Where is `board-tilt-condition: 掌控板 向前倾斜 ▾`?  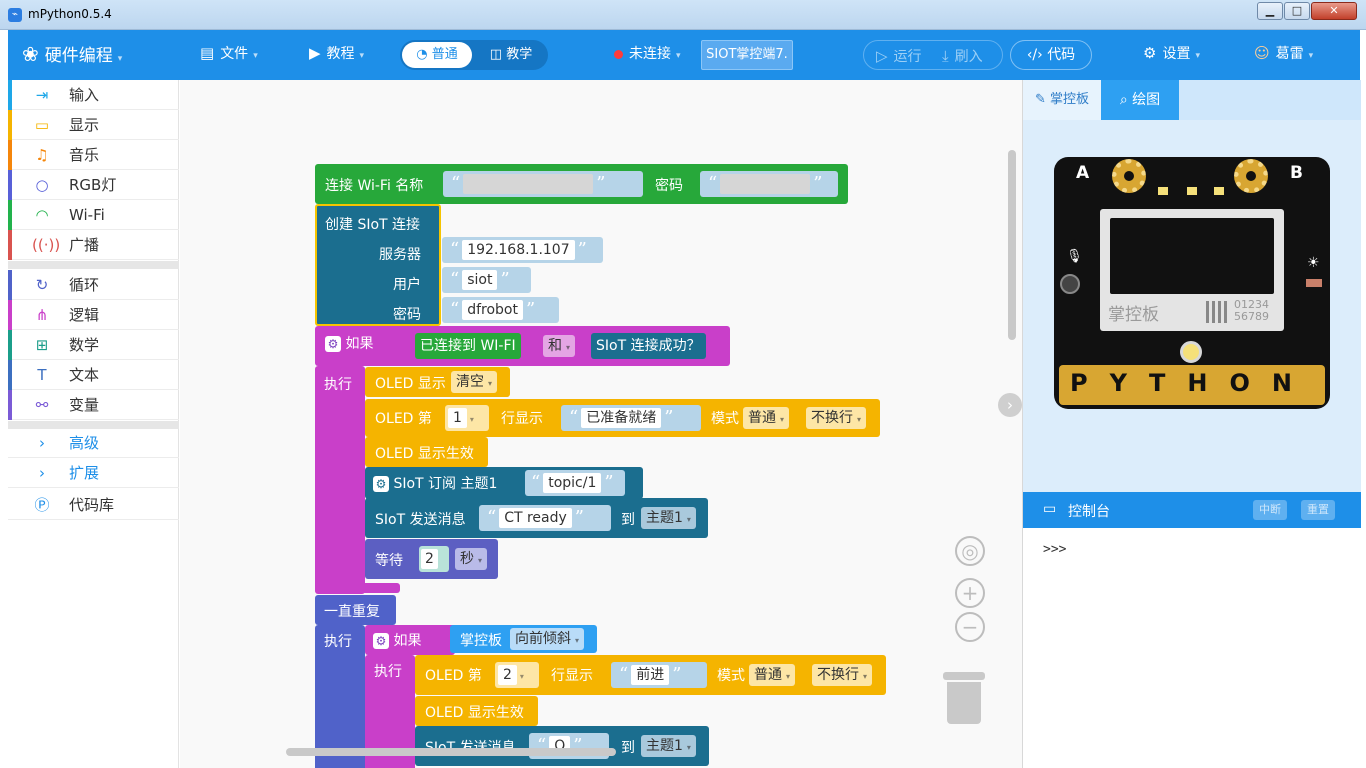
board-tilt-condition: 掌控板 向前倾斜 ▾ is located at coordinates (523, 639).